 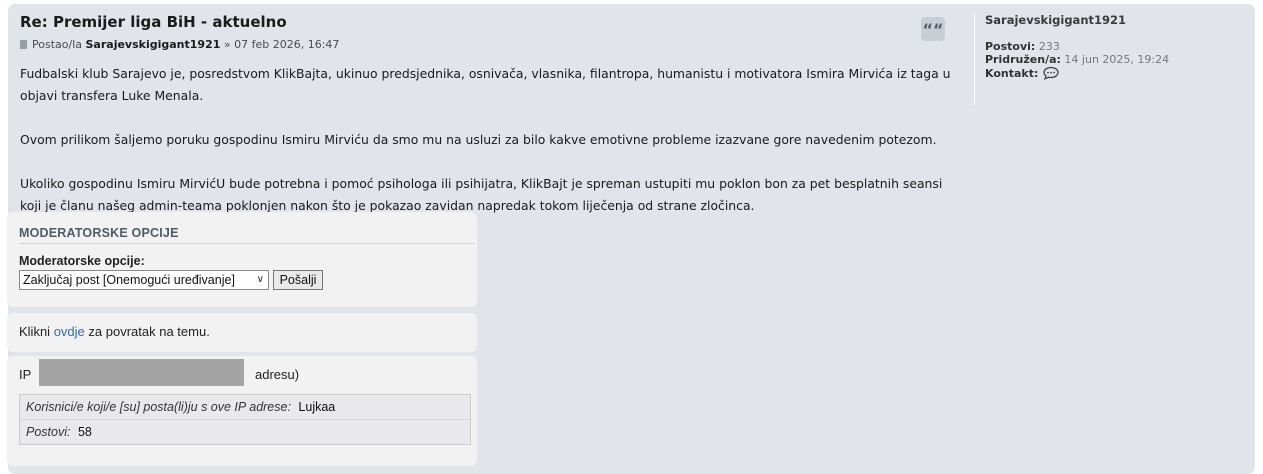 I want to click on ip-suffix: adresu), so click(x=277, y=374).